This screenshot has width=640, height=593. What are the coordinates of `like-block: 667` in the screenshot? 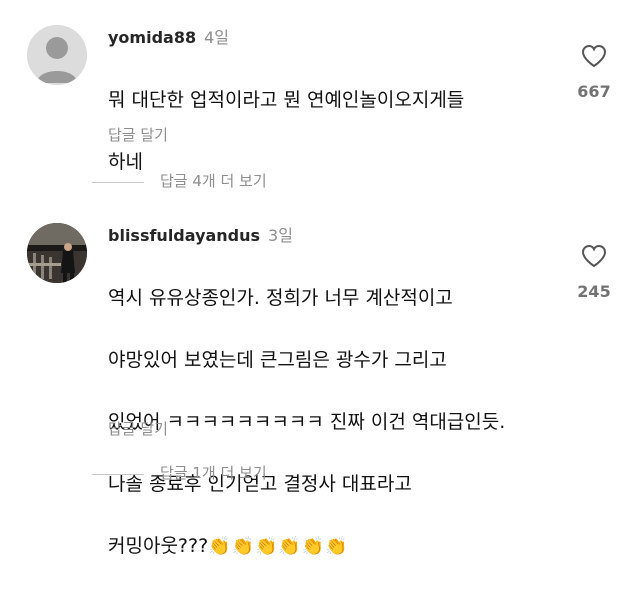 It's located at (594, 72).